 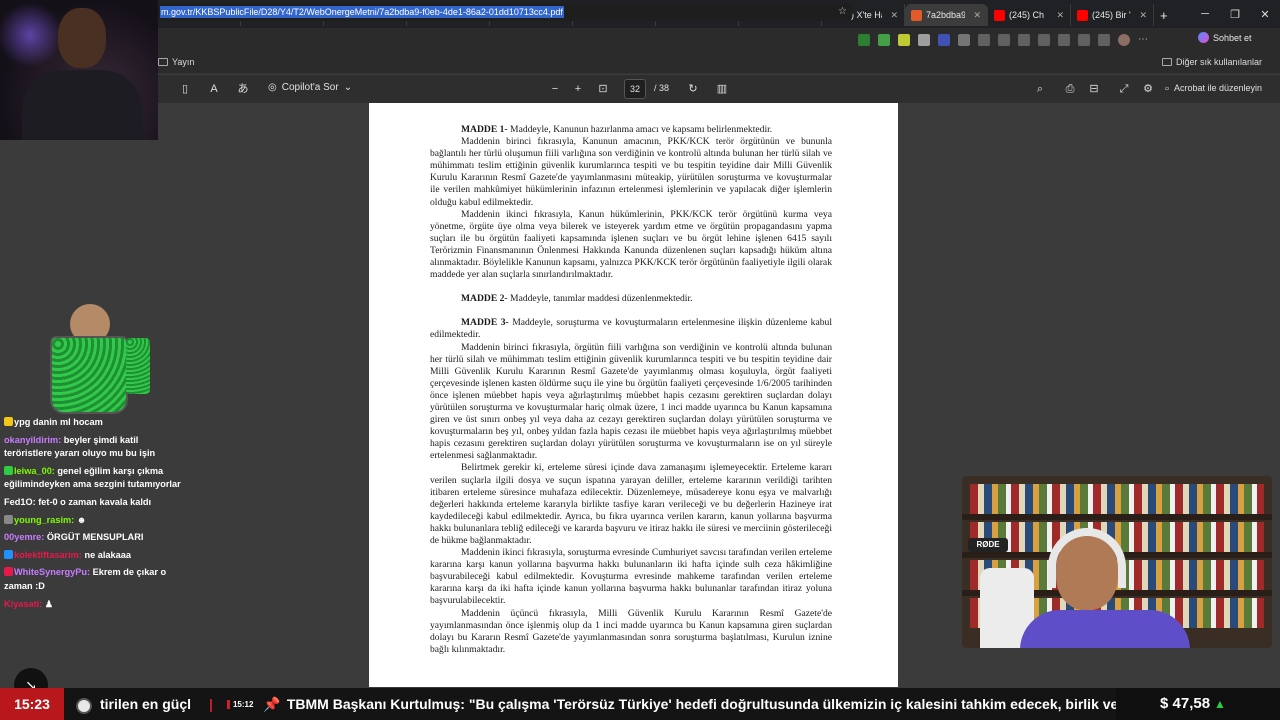 I want to click on save-icon: ⊟, so click(x=1094, y=89).